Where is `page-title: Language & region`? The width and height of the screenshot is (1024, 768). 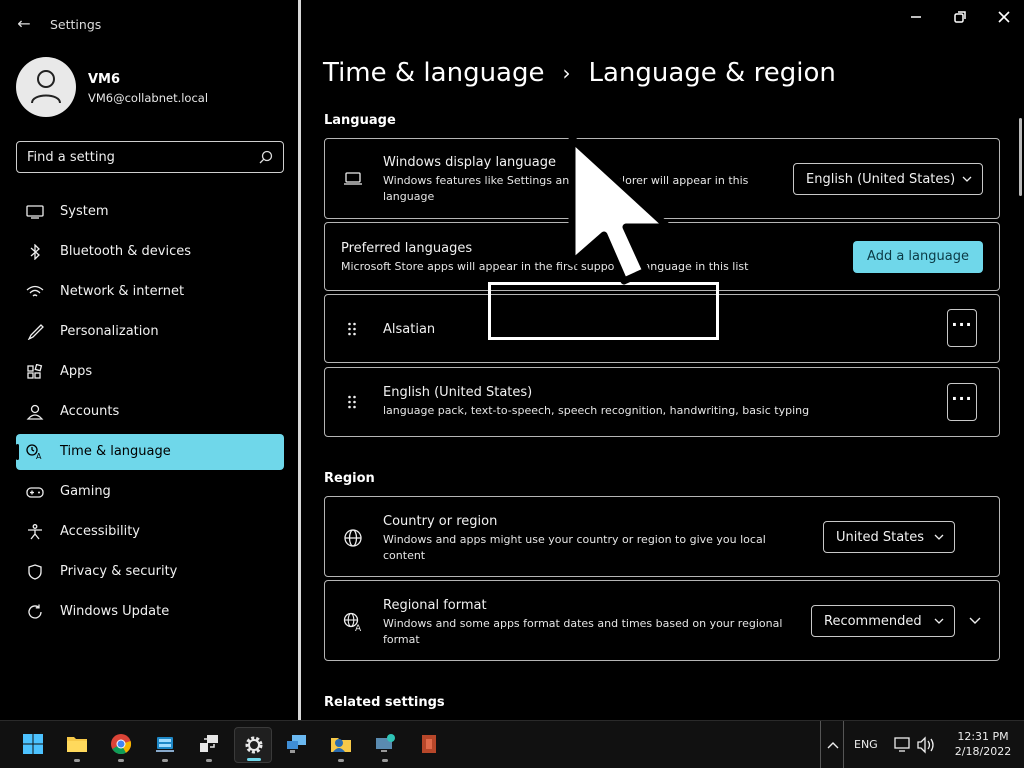
page-title: Language & region is located at coordinates (712, 73).